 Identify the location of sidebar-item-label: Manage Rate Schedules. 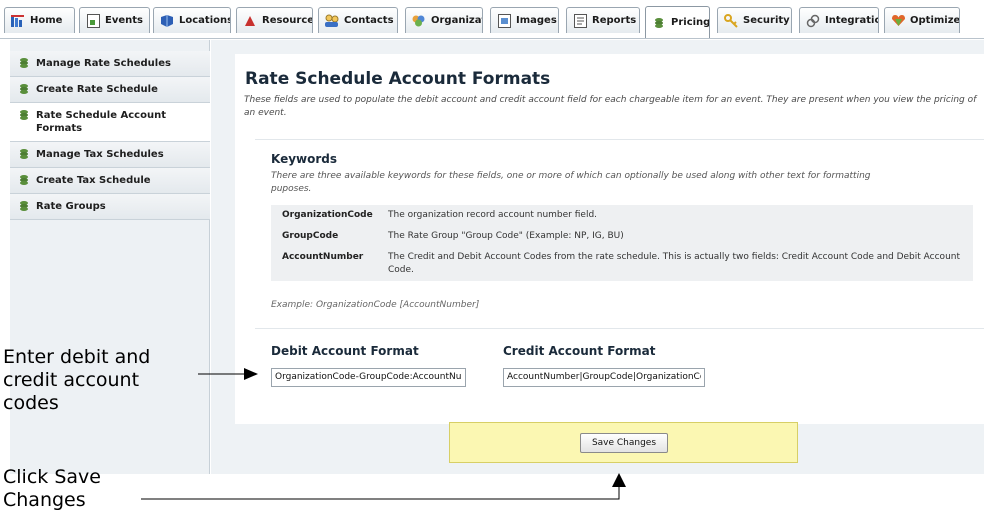
(103, 63).